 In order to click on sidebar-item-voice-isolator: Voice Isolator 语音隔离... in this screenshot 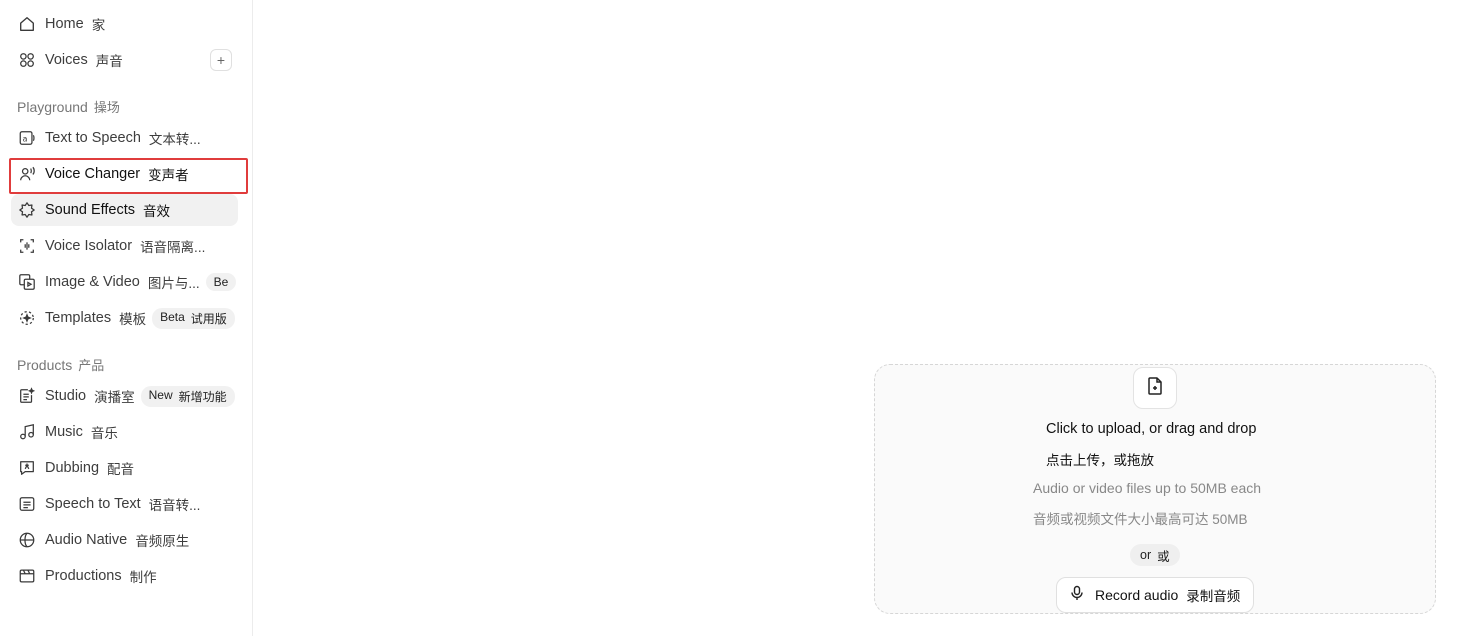, I will do `click(124, 246)`.